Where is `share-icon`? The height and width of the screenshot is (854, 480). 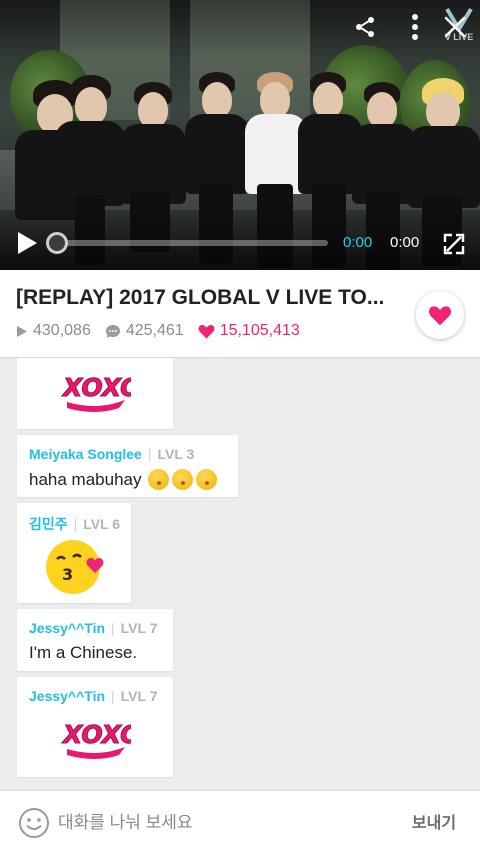 share-icon is located at coordinates (365, 27).